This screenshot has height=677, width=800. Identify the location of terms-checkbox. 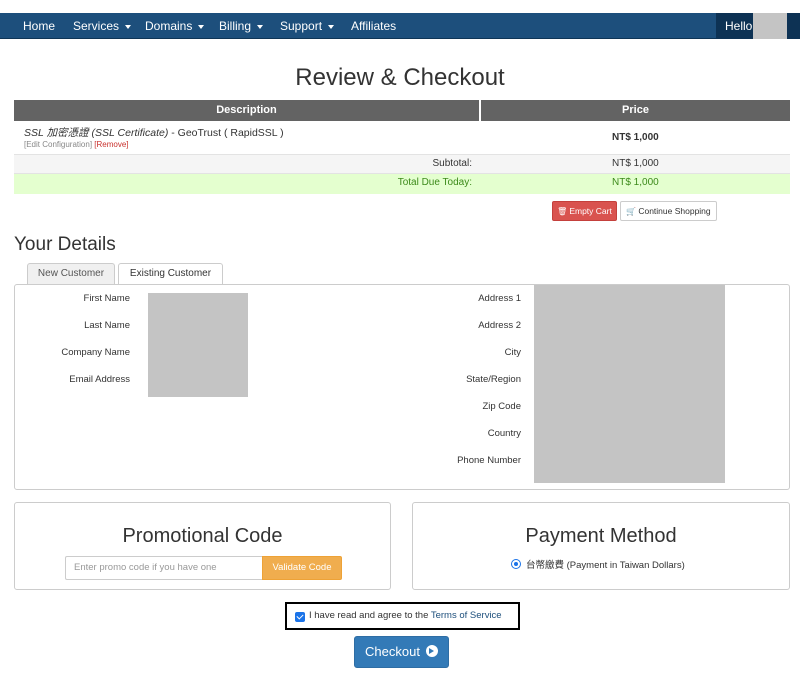
(300, 617).